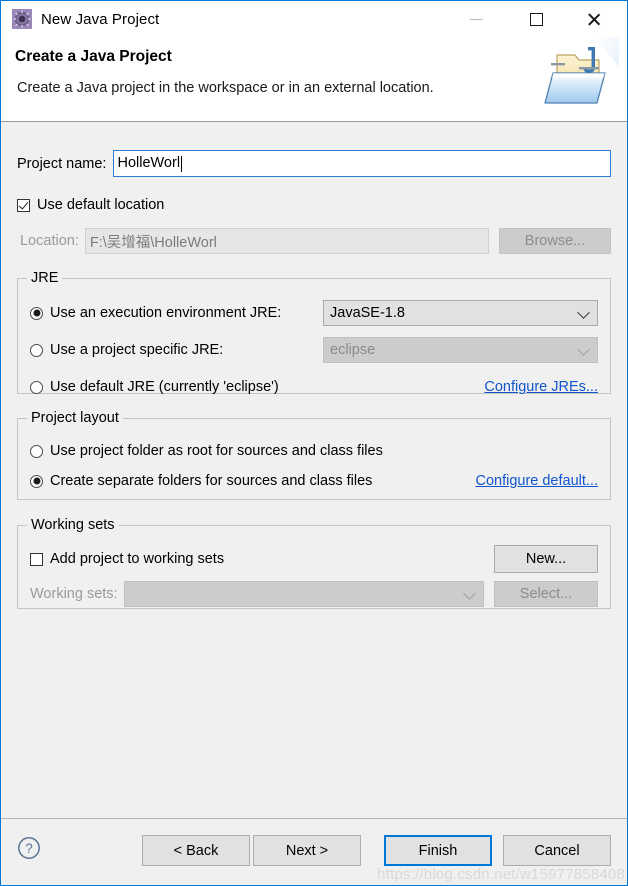 The image size is (628, 886). I want to click on execution-environment-value: JavaSE-1.8, so click(367, 313).